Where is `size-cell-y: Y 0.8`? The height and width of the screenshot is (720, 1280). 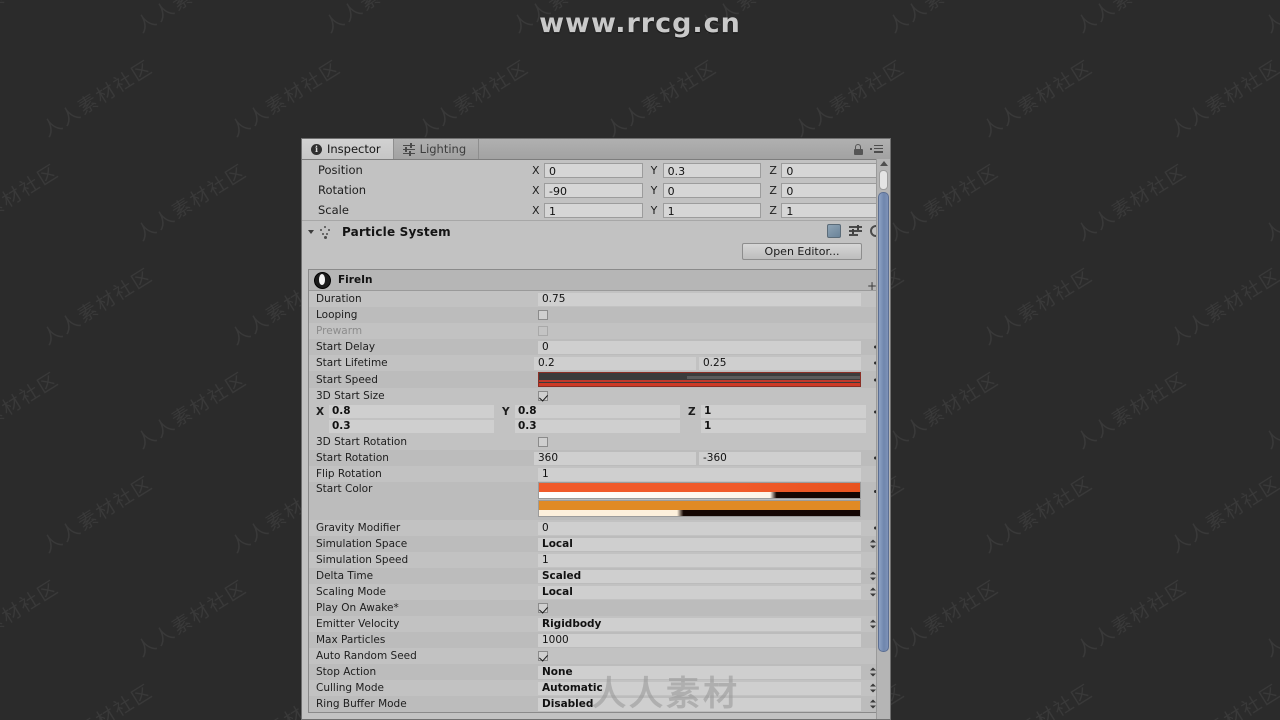 size-cell-y: Y 0.8 is located at coordinates (595, 411).